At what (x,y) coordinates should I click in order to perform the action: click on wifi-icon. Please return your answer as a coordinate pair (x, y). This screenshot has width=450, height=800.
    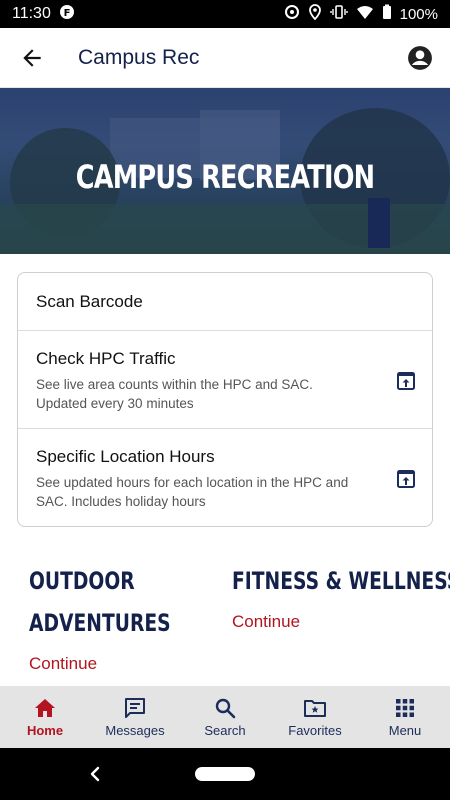
    Looking at the image, I should click on (365, 14).